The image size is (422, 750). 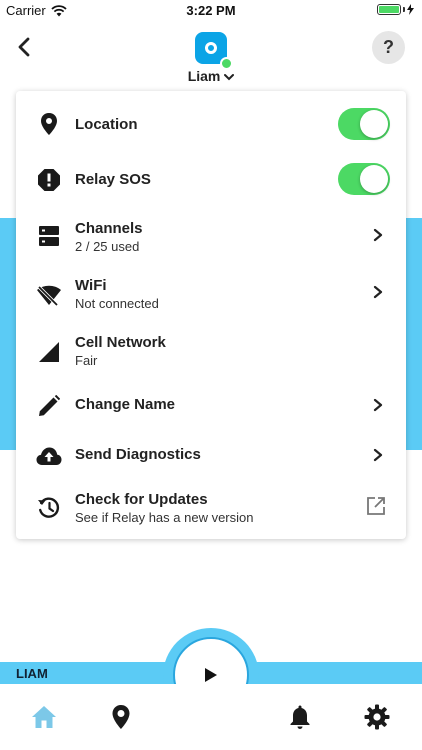 I want to click on setting-subtitle: Not connected, so click(x=117, y=303).